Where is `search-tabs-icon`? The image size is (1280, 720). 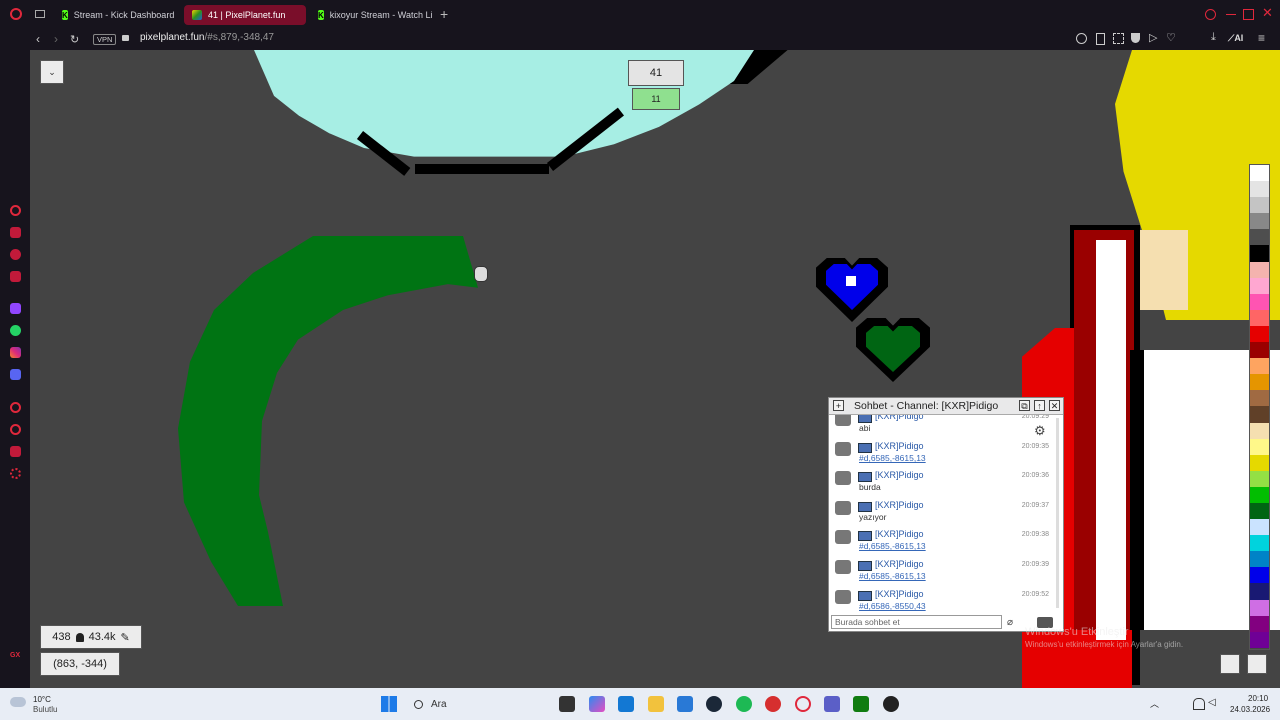
search-tabs-icon is located at coordinates (1210, 14).